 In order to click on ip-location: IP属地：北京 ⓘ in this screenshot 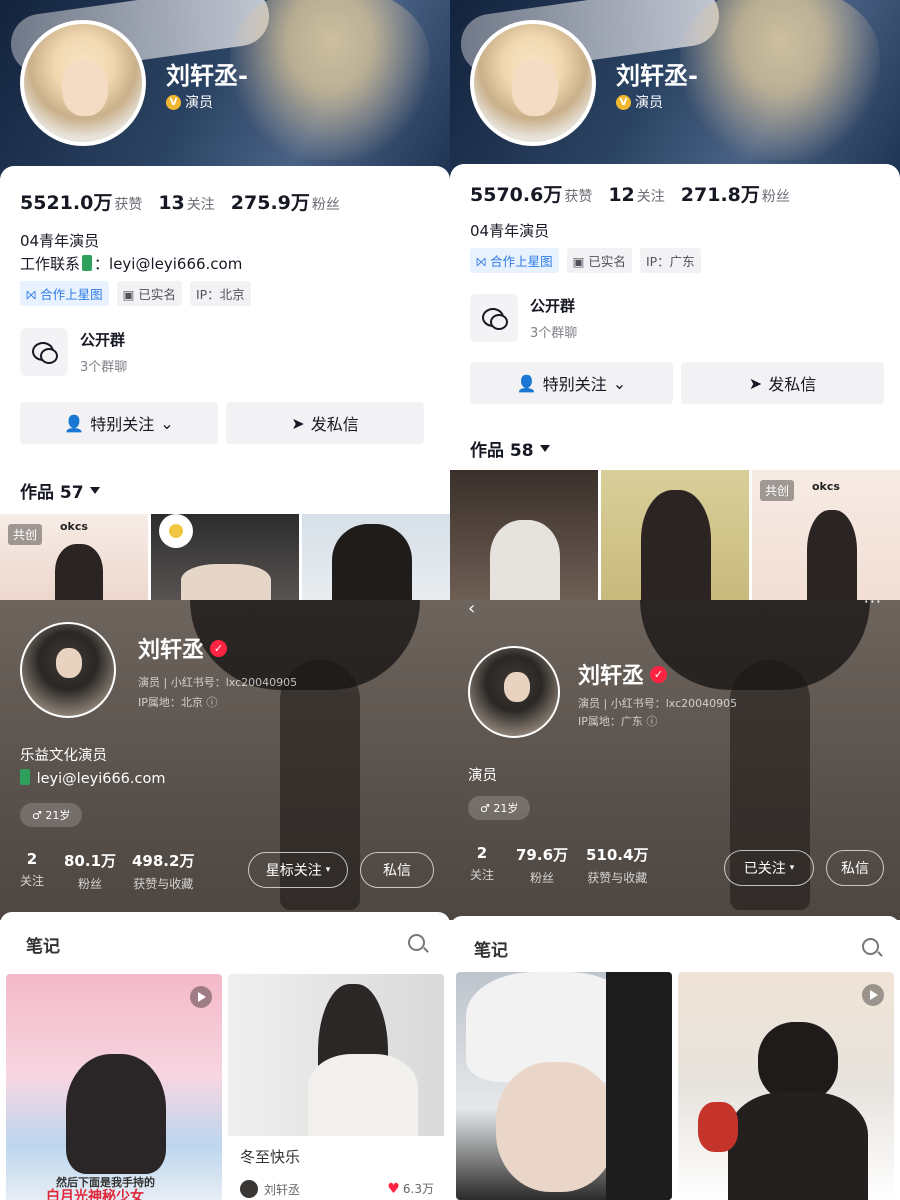, I will do `click(178, 702)`.